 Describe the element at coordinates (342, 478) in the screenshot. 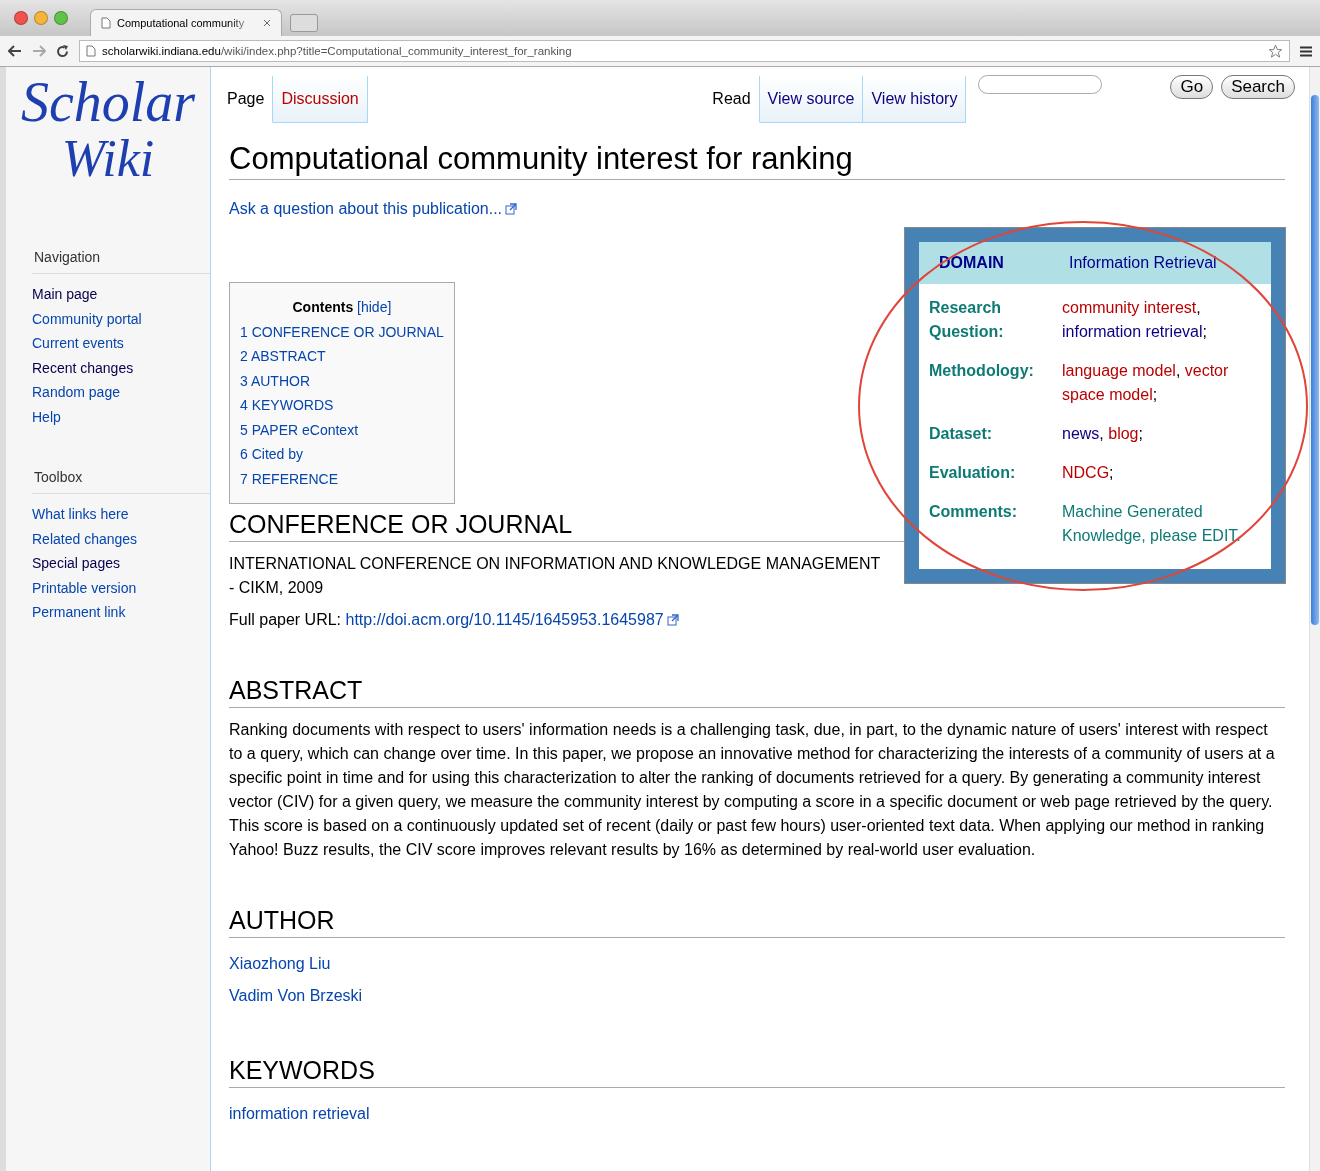

I see `contents-link: 7 REFERENCE` at that location.